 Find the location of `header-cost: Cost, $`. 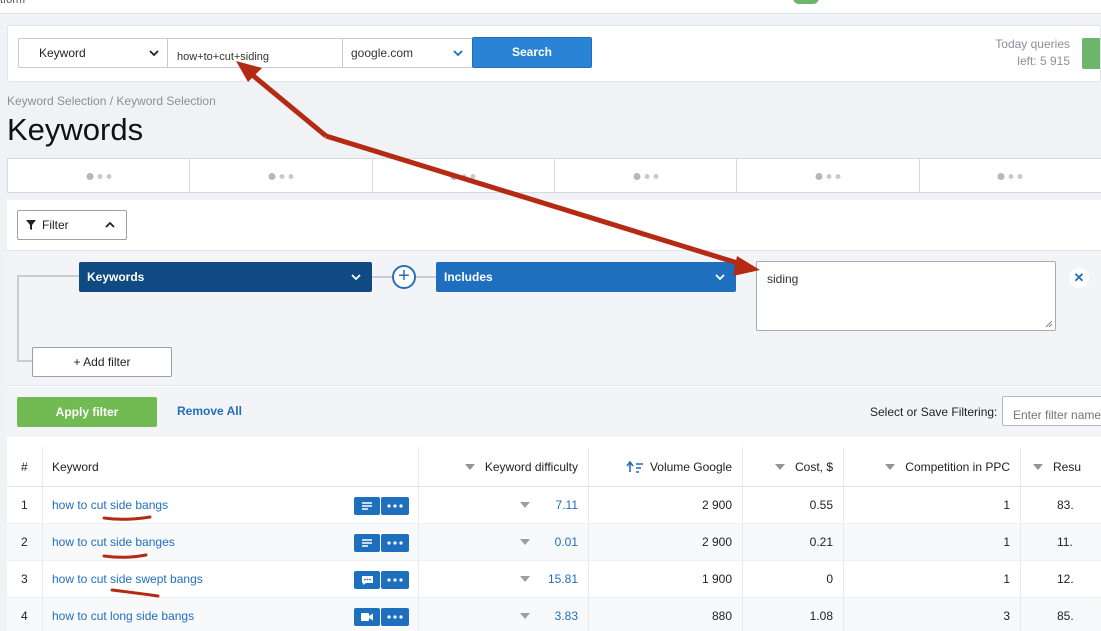

header-cost: Cost, $ is located at coordinates (793, 466).